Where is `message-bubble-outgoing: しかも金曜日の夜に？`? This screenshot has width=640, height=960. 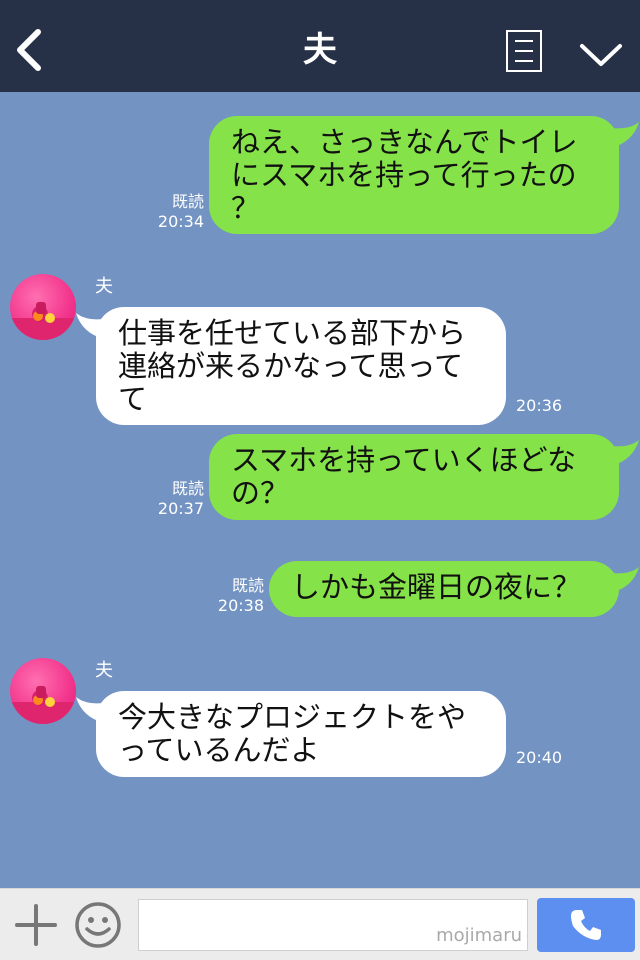
message-bubble-outgoing: しかも金曜日の夜に？ is located at coordinates (454, 589).